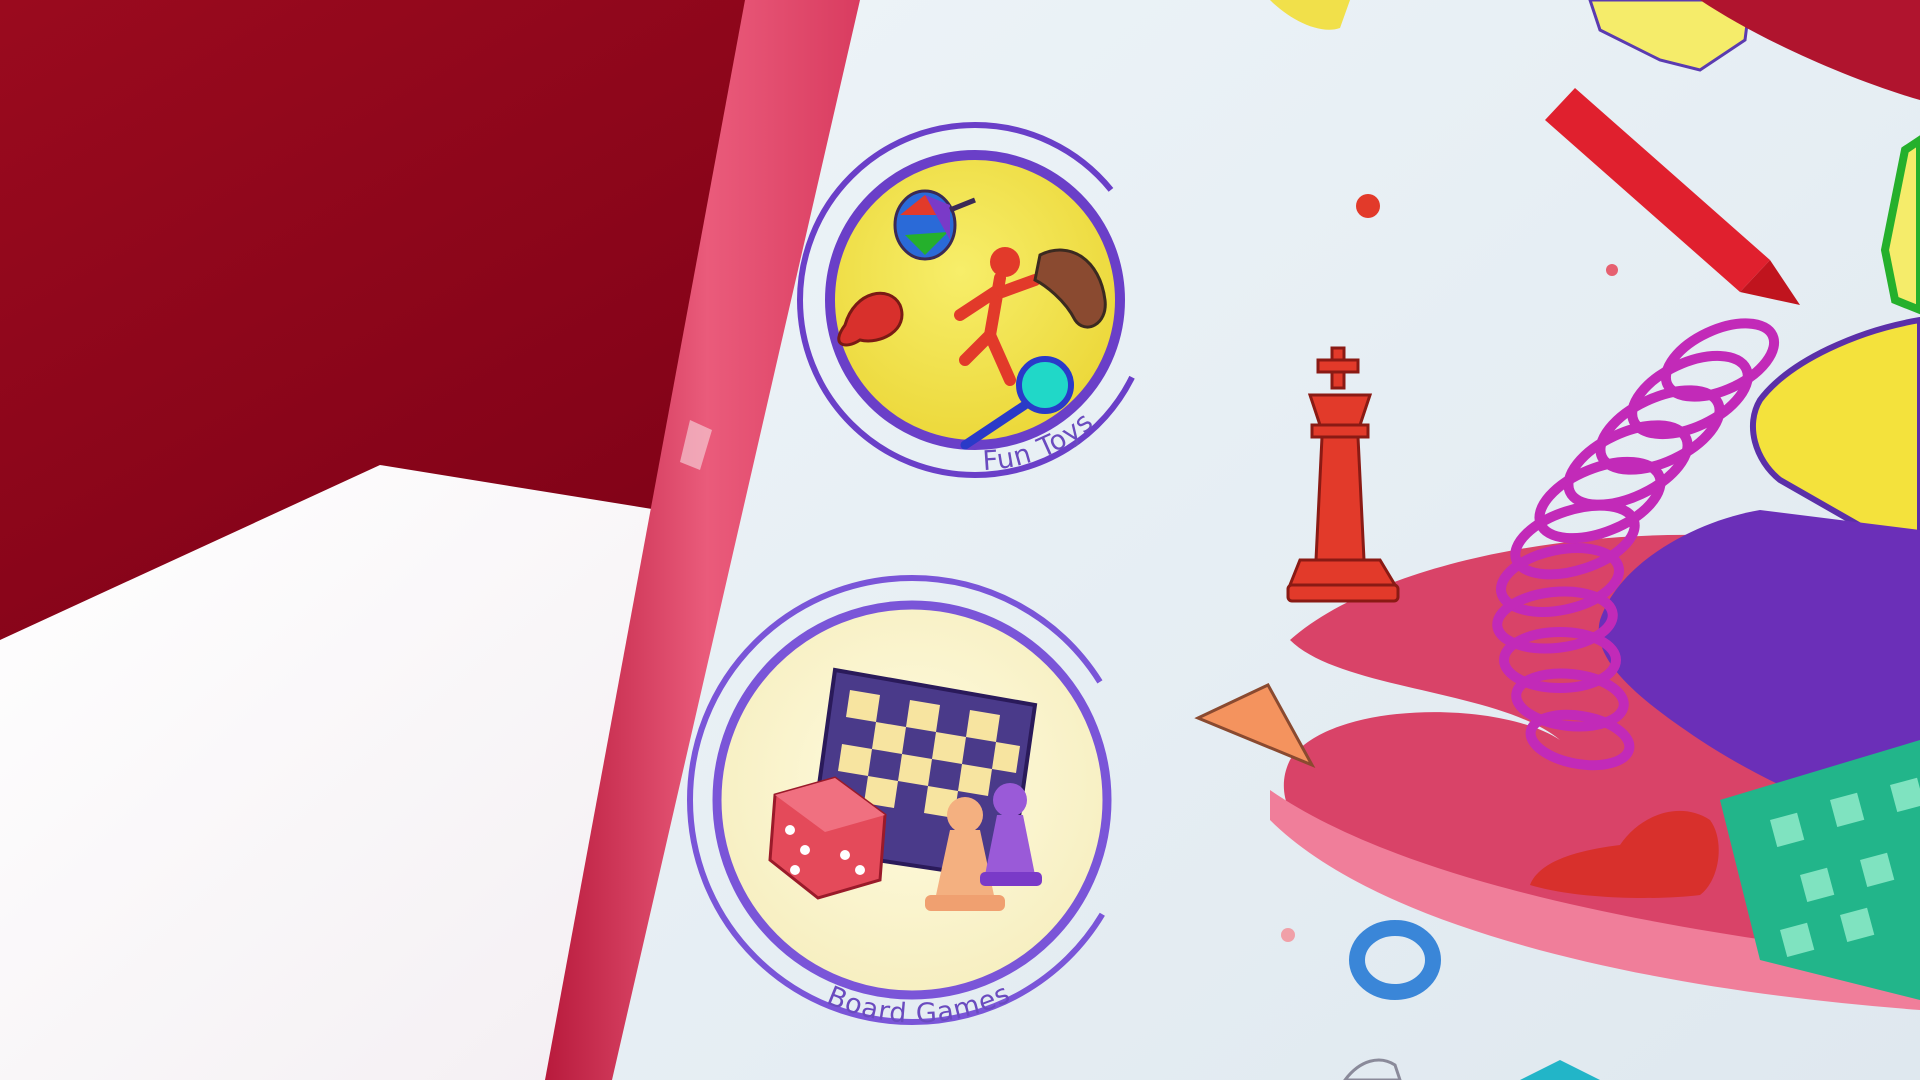 This screenshot has width=1920, height=1080. I want to click on pink-dot, so click(1288, 935).